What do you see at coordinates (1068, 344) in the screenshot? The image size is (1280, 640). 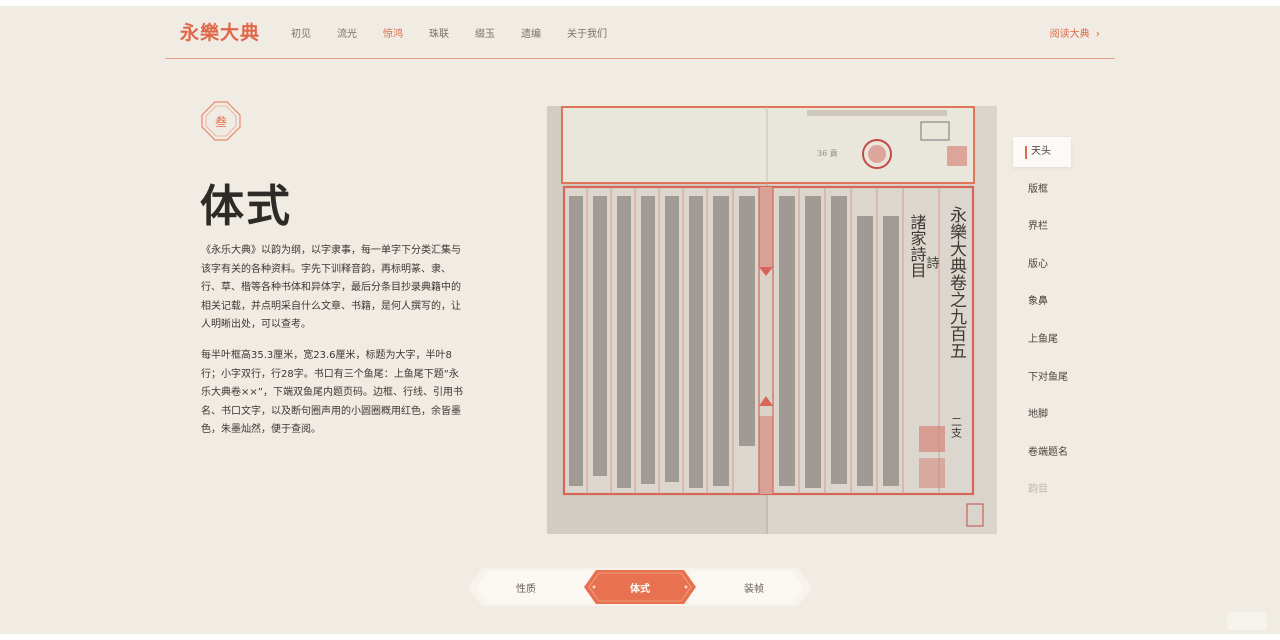 I see `feature-item-shangyuwei: 上鱼尾` at bounding box center [1068, 344].